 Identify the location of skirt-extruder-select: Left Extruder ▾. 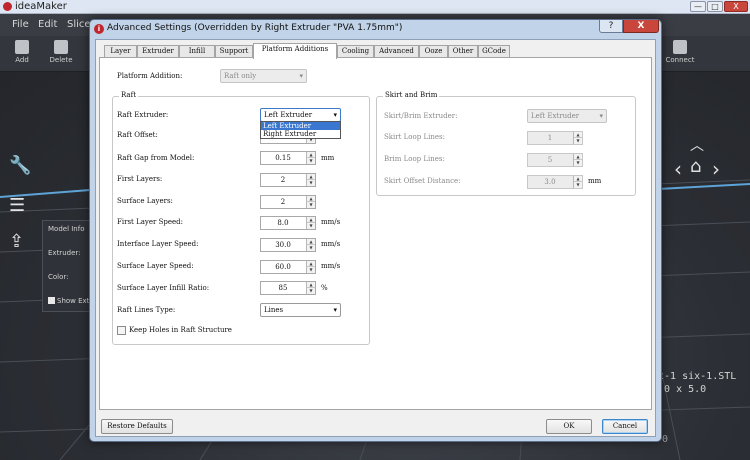
(567, 116).